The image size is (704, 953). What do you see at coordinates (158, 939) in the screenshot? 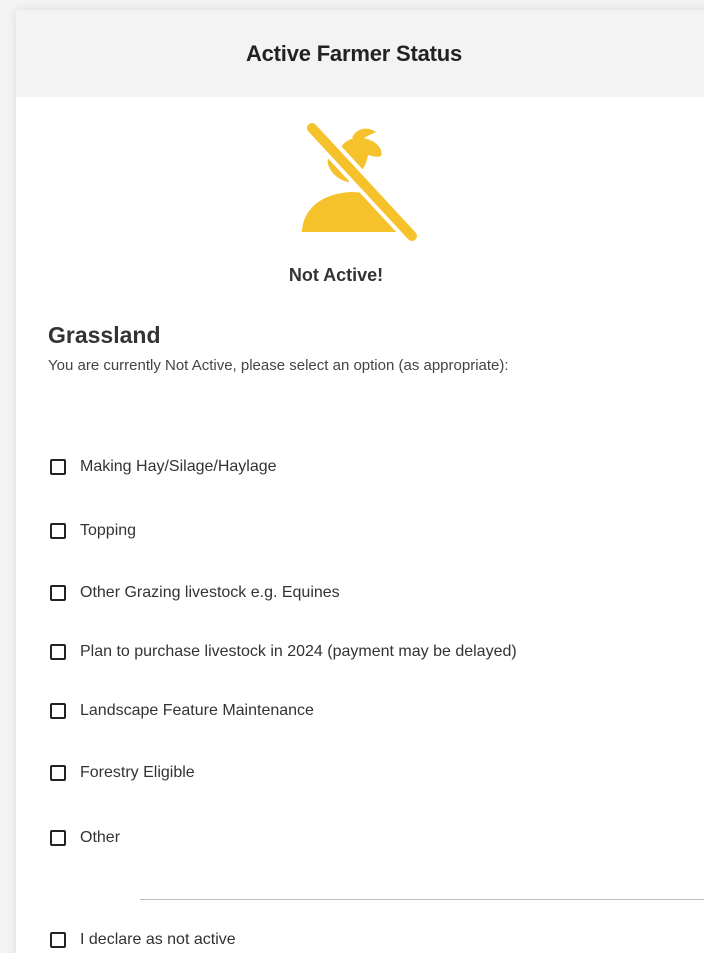
I see `declaration-label: I declare as not active` at bounding box center [158, 939].